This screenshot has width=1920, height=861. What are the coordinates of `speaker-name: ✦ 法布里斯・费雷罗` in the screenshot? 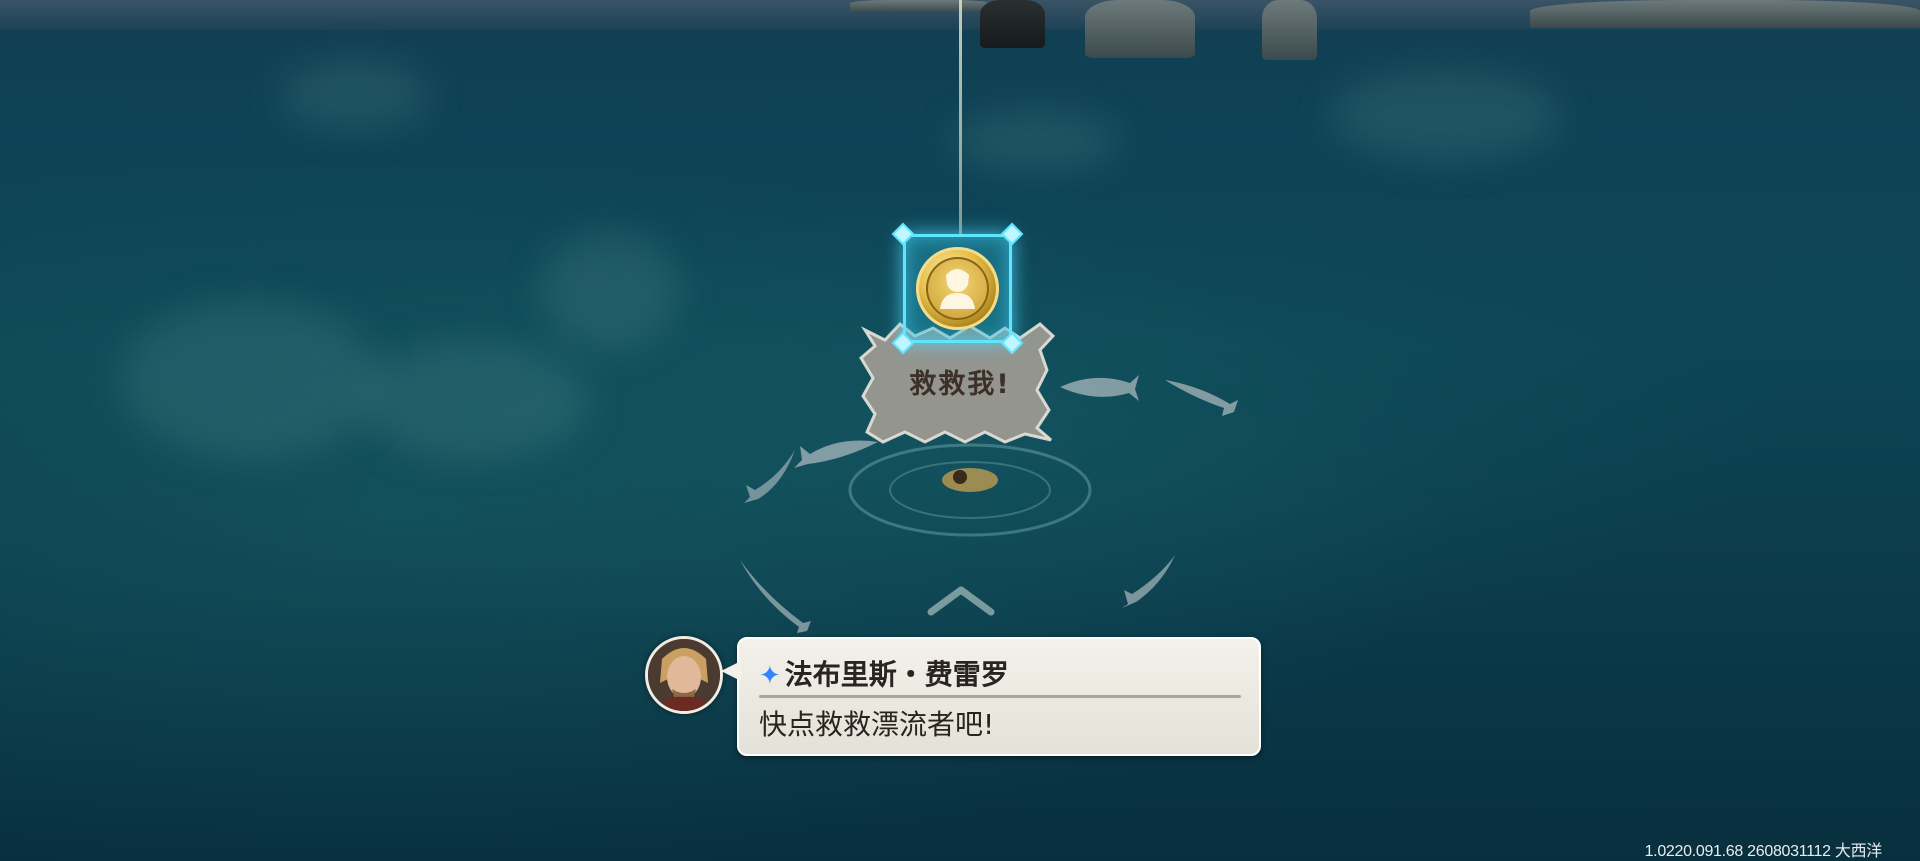 It's located at (884, 673).